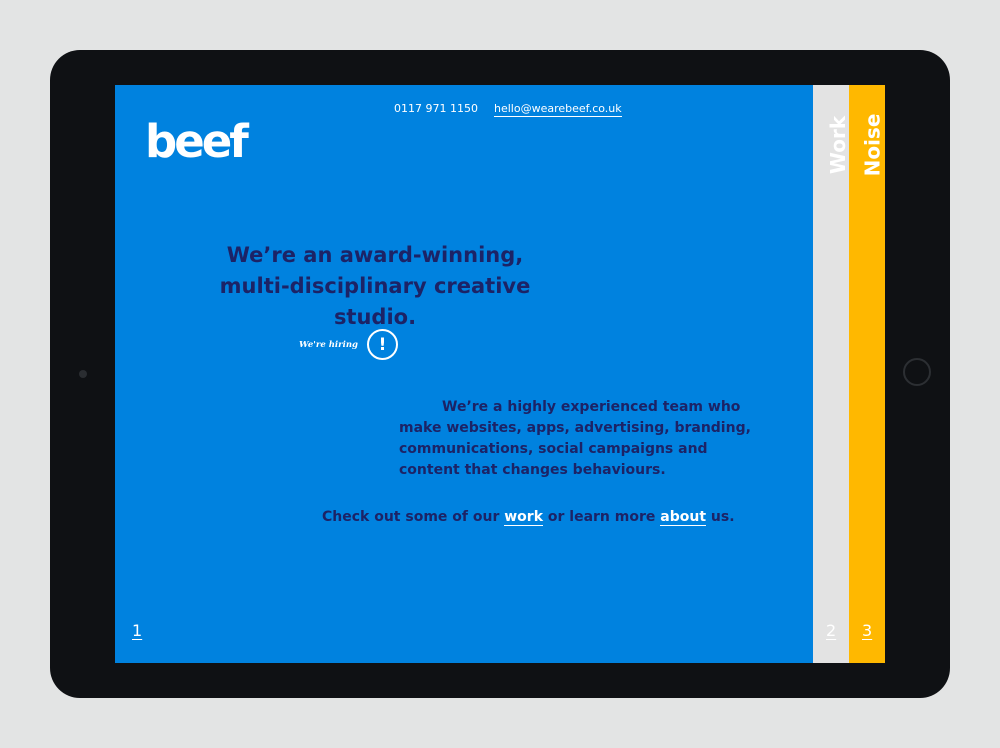  Describe the element at coordinates (683, 517) in the screenshot. I see `about-link: about` at that location.